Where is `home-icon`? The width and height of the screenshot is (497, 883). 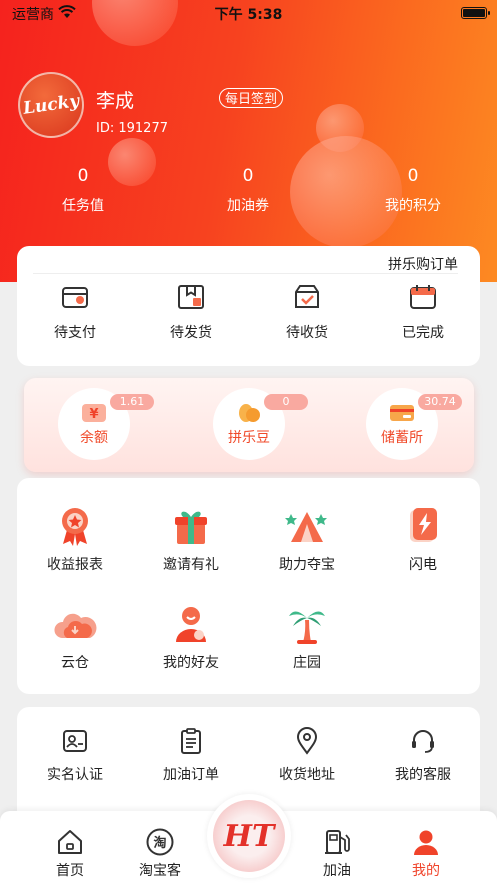 home-icon is located at coordinates (70, 842).